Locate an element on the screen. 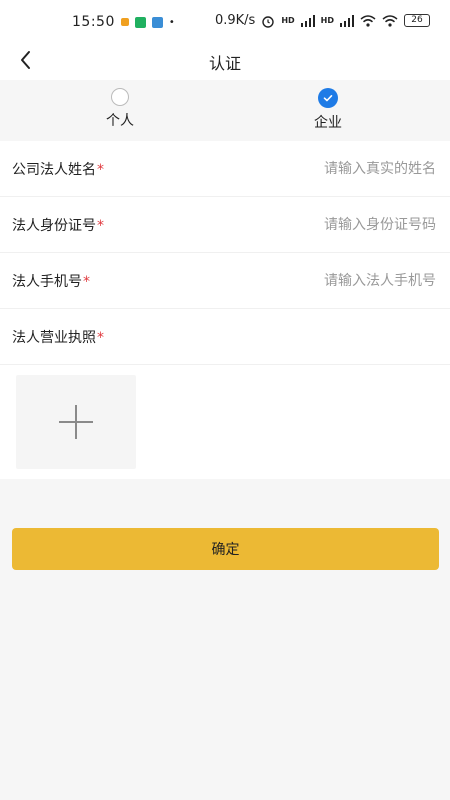  field-label: 公司法人姓名* is located at coordinates (58, 169).